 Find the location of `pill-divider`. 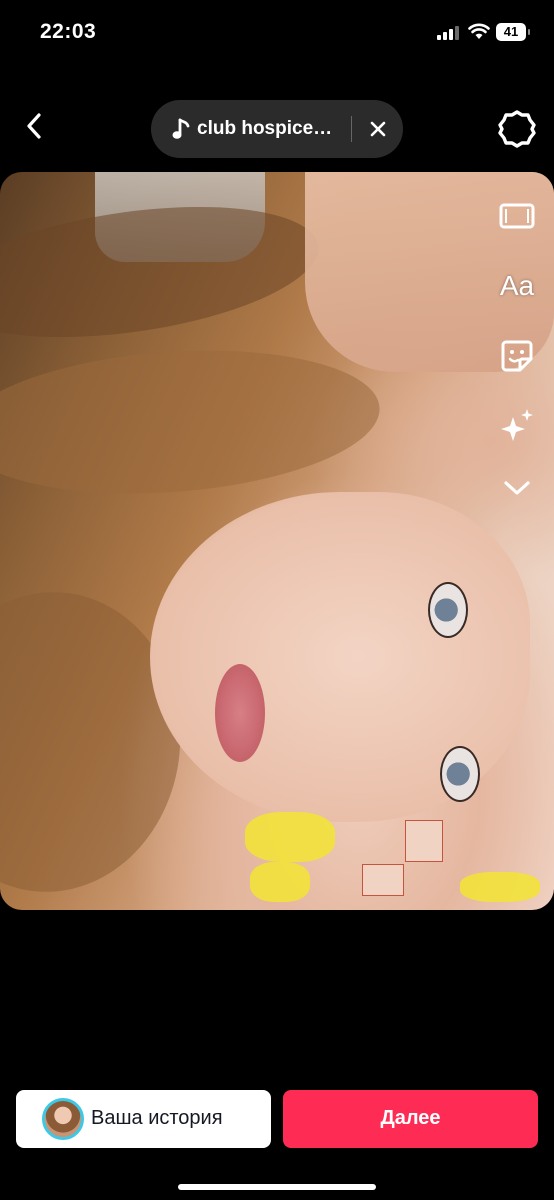

pill-divider is located at coordinates (351, 129).